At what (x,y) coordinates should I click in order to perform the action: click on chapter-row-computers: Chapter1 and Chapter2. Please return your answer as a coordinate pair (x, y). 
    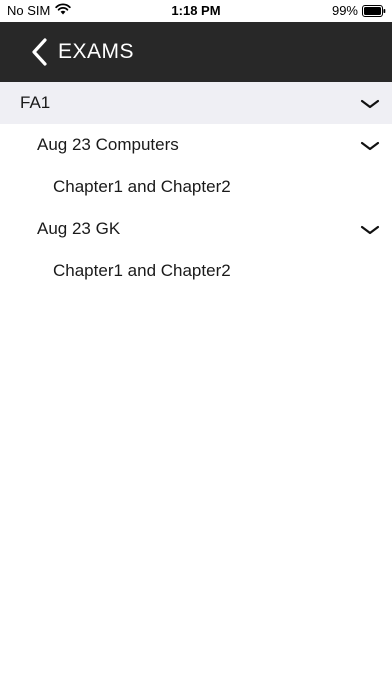
    Looking at the image, I should click on (196, 187).